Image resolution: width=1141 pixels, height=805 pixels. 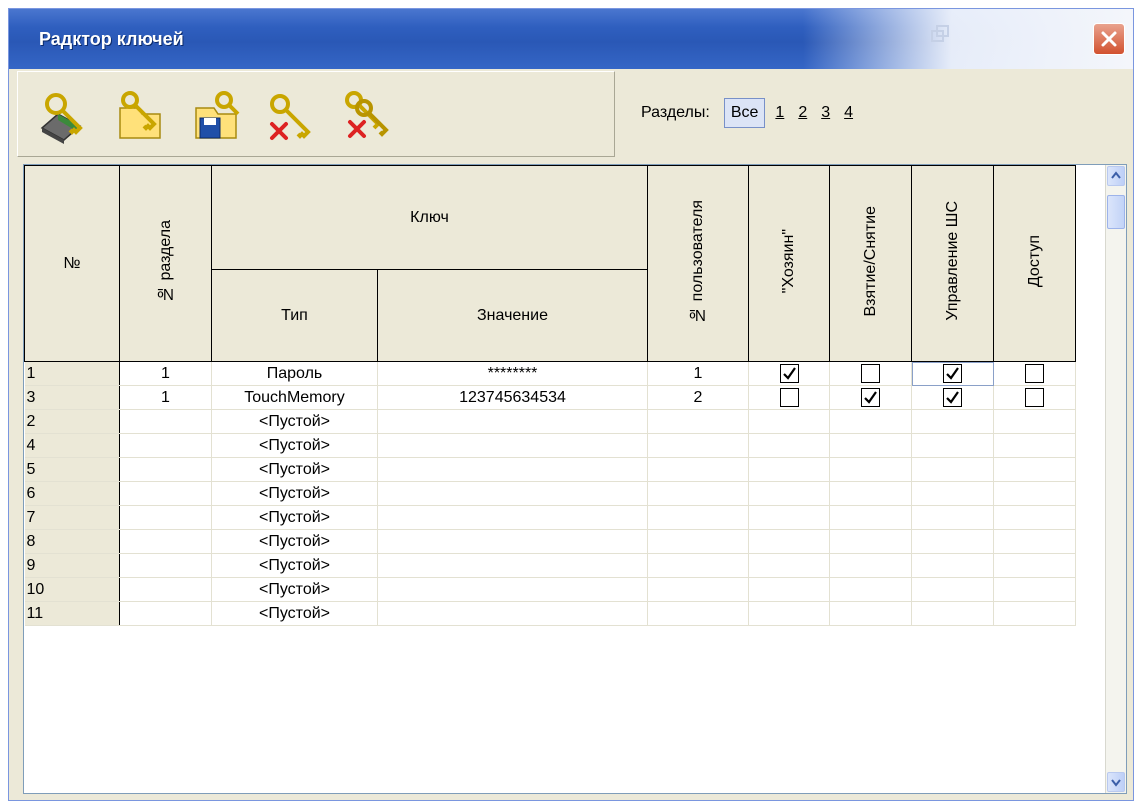 What do you see at coordinates (72, 565) in the screenshot?
I see `row-number: 9` at bounding box center [72, 565].